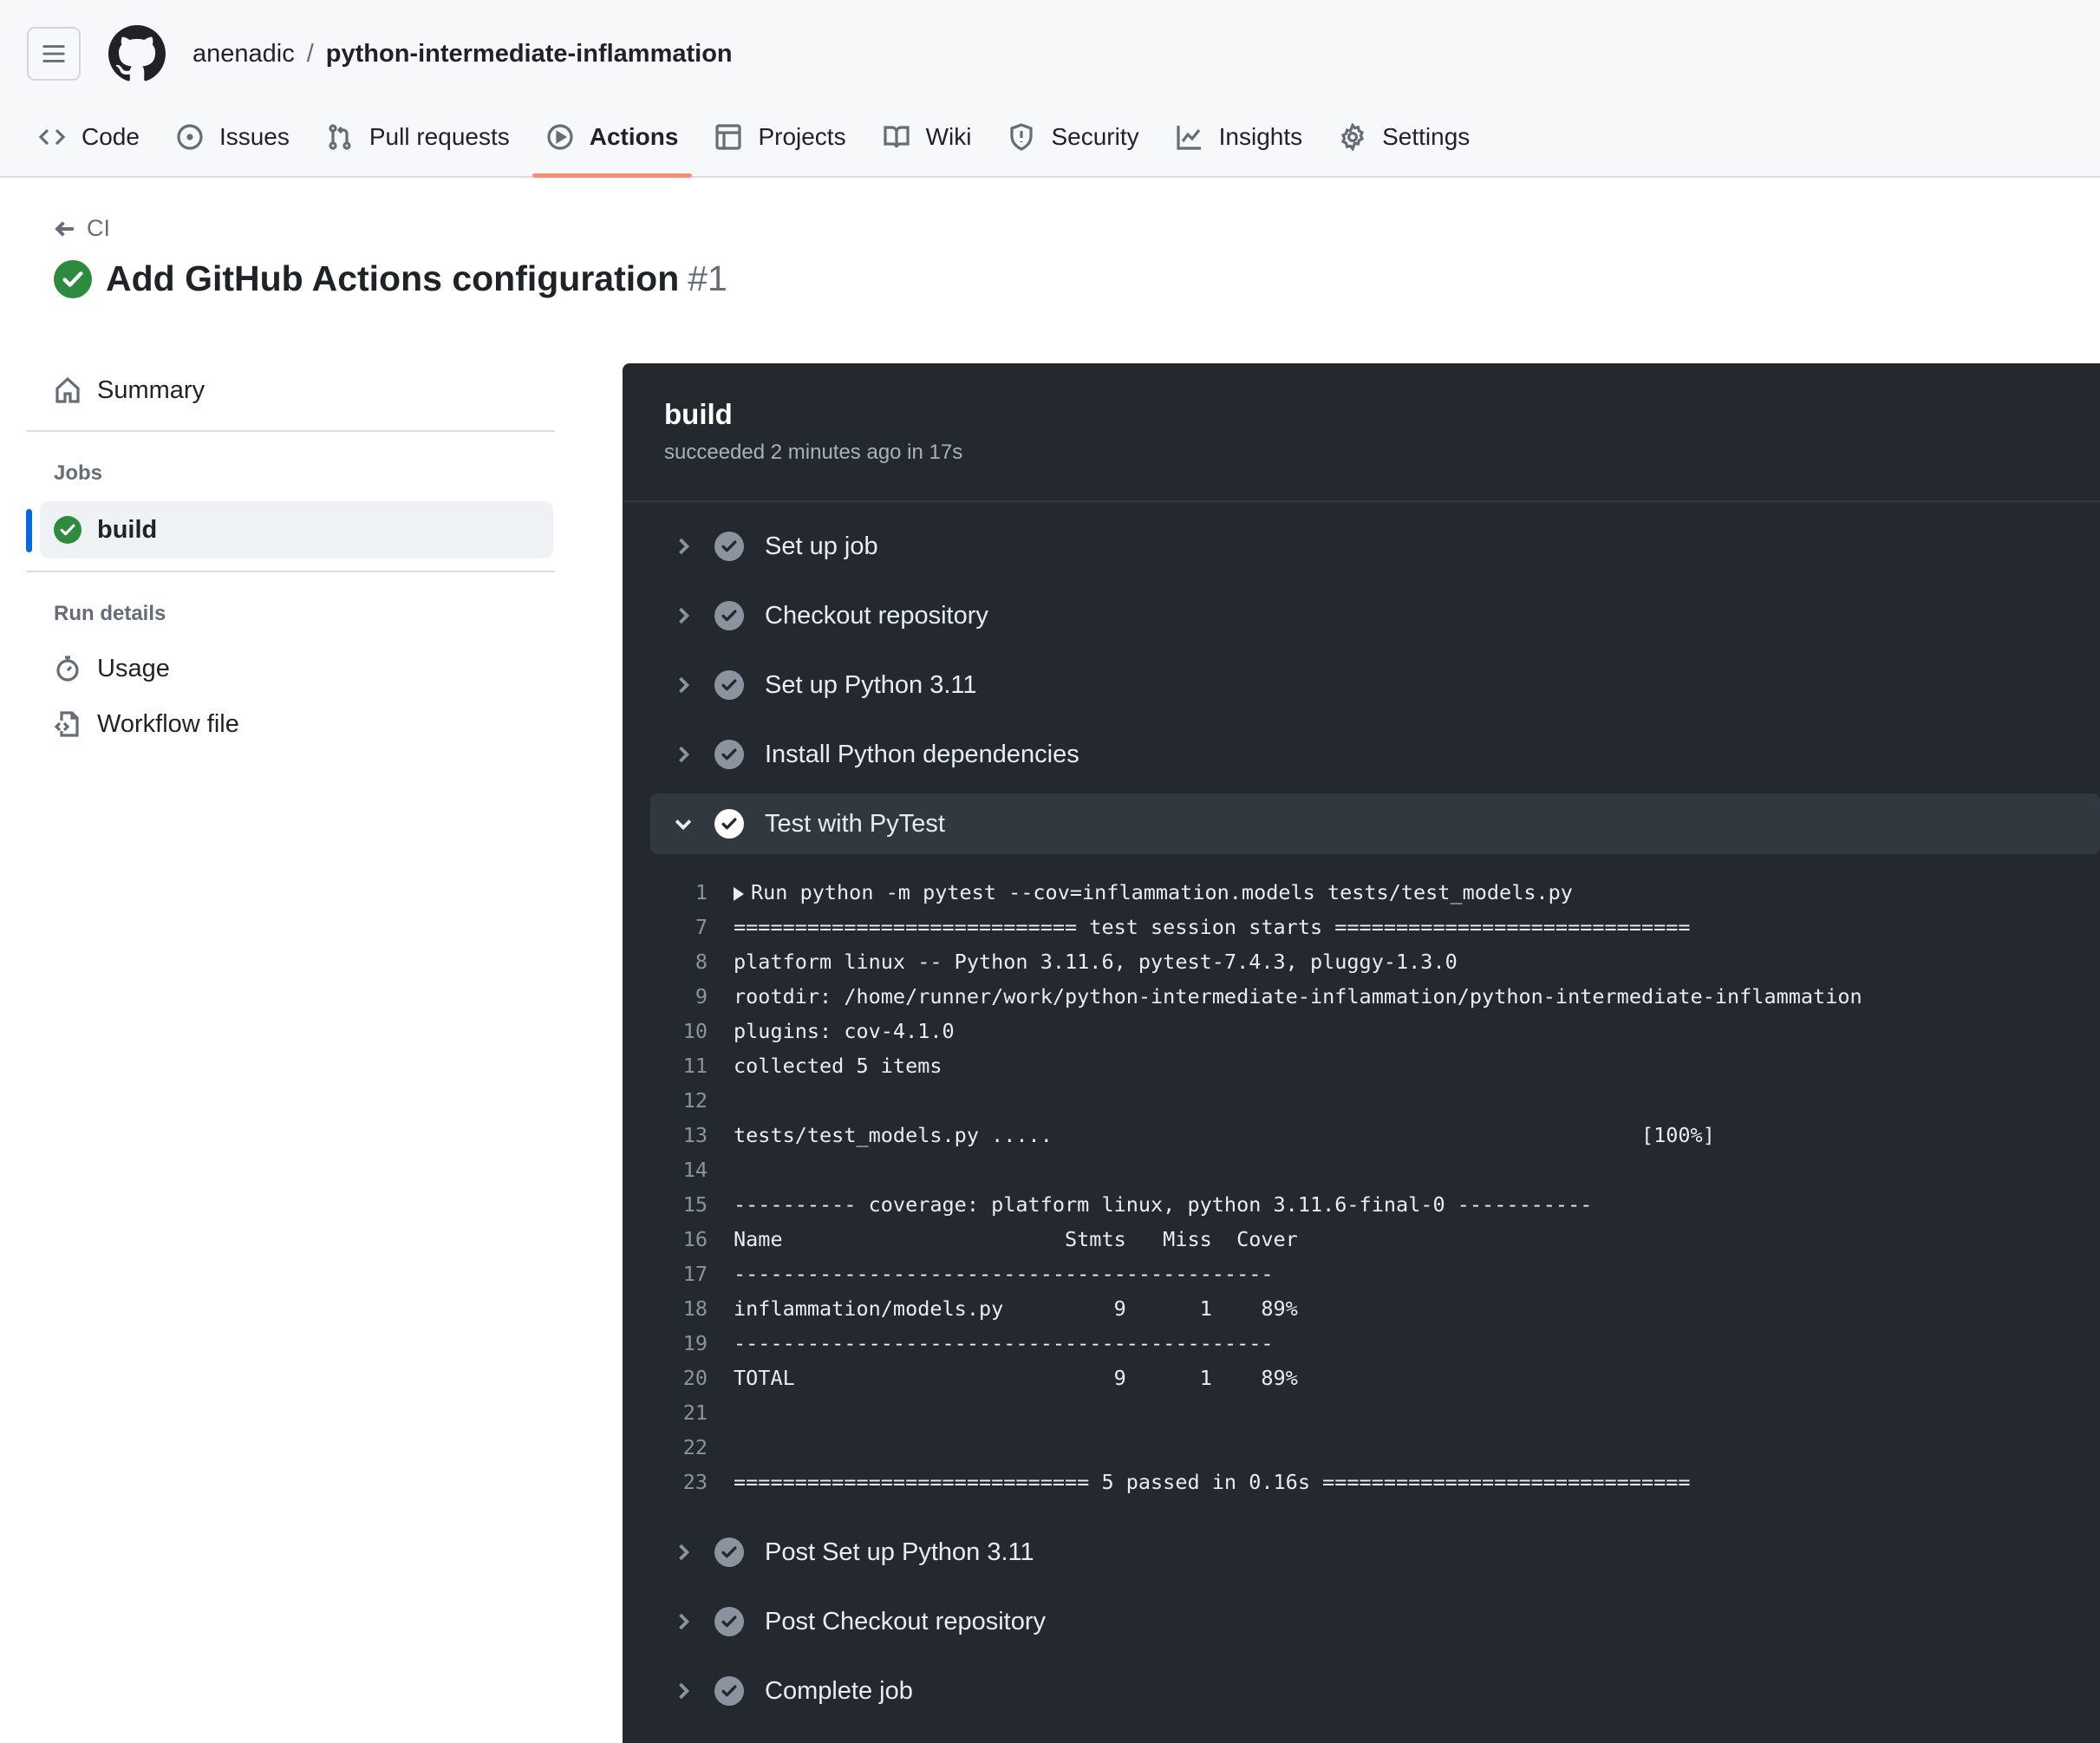 The image size is (2100, 1743). I want to click on line-number: 22, so click(679, 1447).